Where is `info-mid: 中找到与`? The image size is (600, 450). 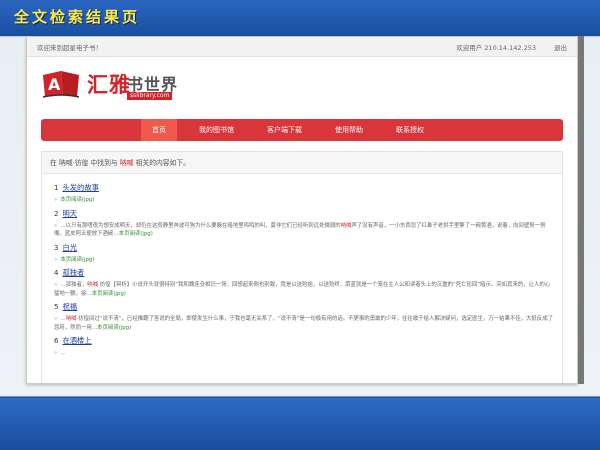
info-mid: 中找到与 is located at coordinates (104, 163).